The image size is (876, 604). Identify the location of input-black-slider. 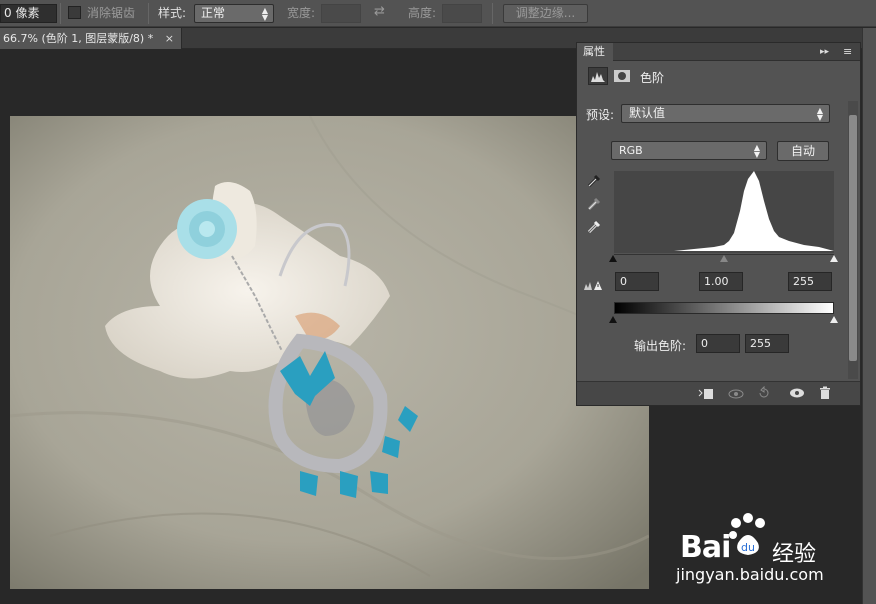
(613, 258).